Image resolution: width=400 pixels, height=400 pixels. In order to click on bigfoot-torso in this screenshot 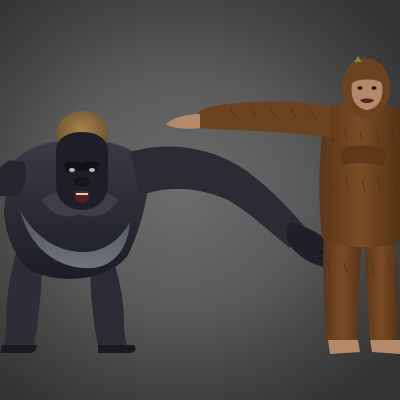, I will do `click(359, 175)`.